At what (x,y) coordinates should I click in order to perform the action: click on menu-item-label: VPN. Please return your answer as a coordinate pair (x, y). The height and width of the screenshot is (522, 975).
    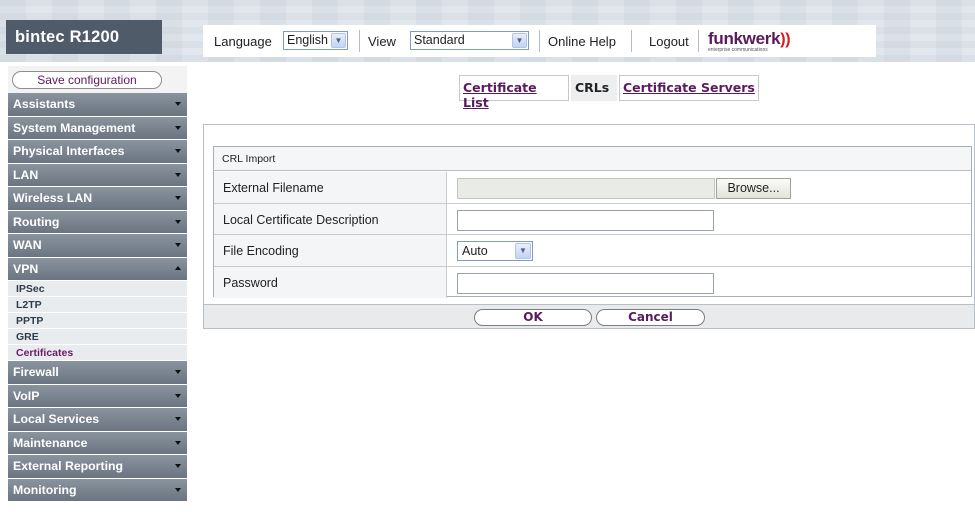
    Looking at the image, I should click on (26, 268).